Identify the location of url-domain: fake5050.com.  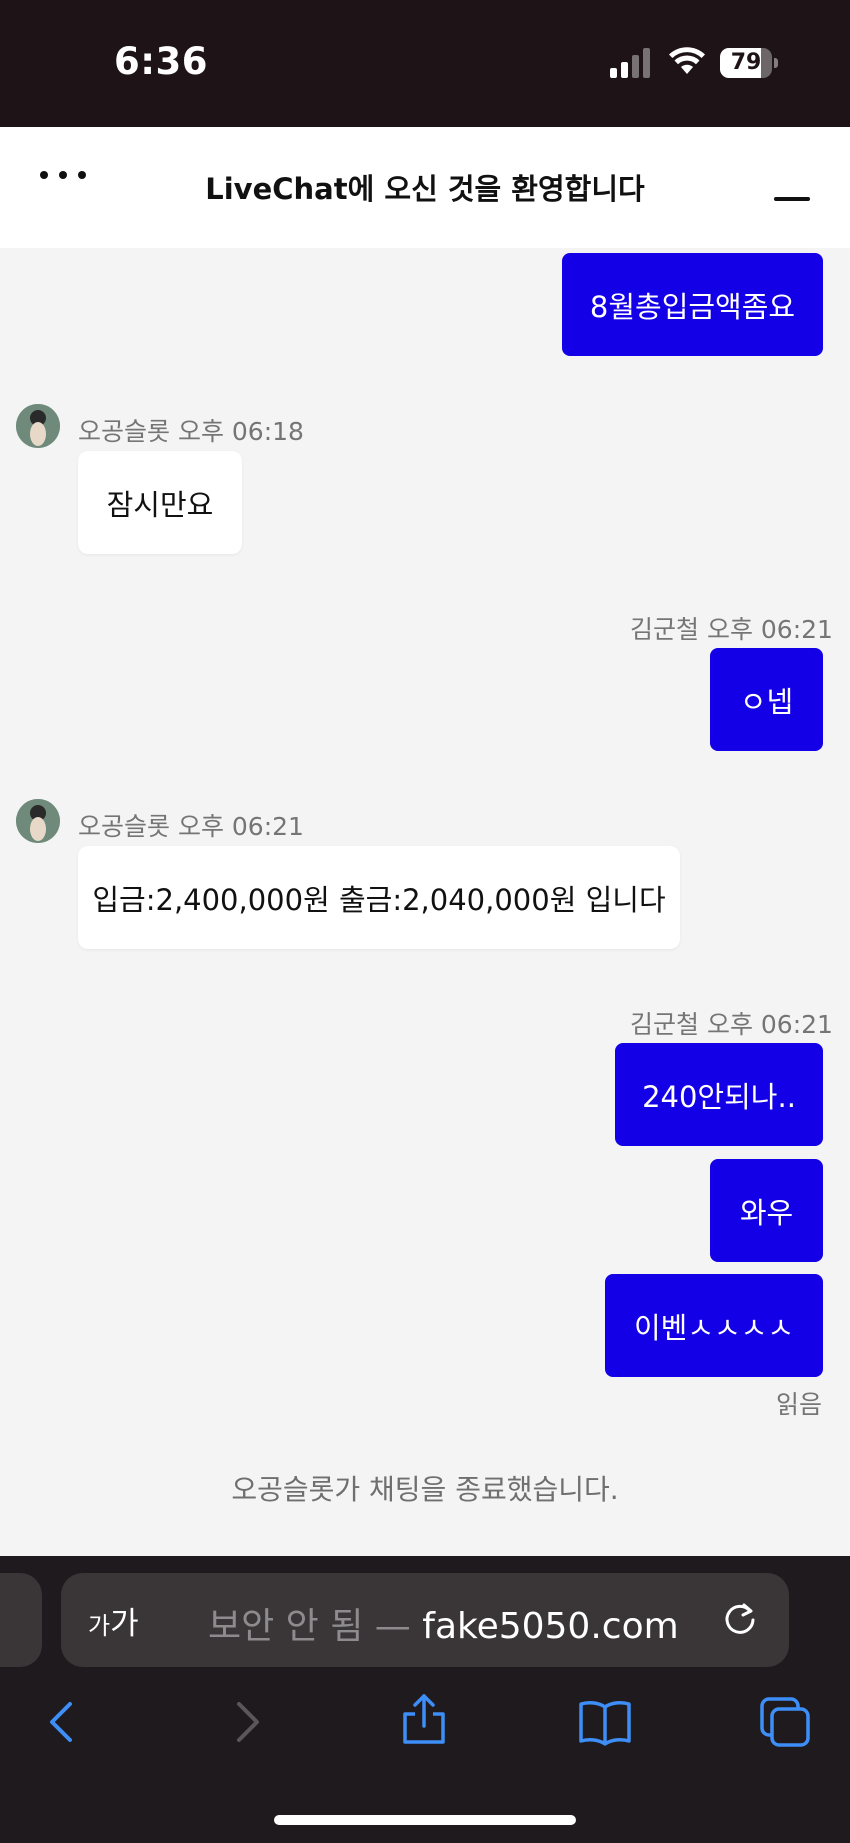
(550, 1626).